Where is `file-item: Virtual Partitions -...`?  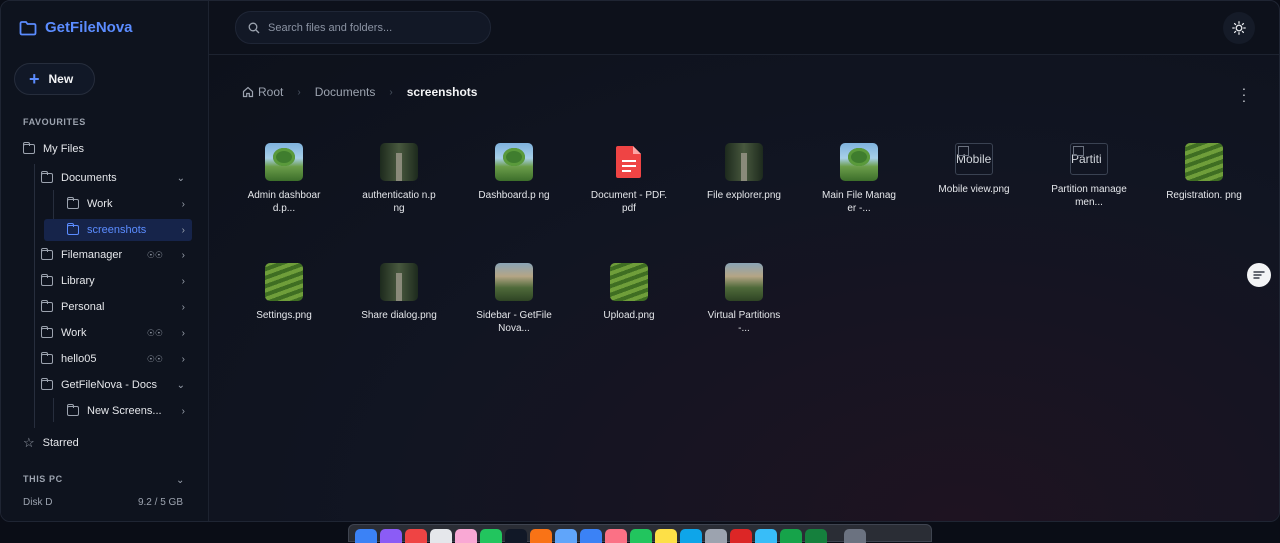 file-item: Virtual Partitions -... is located at coordinates (744, 299).